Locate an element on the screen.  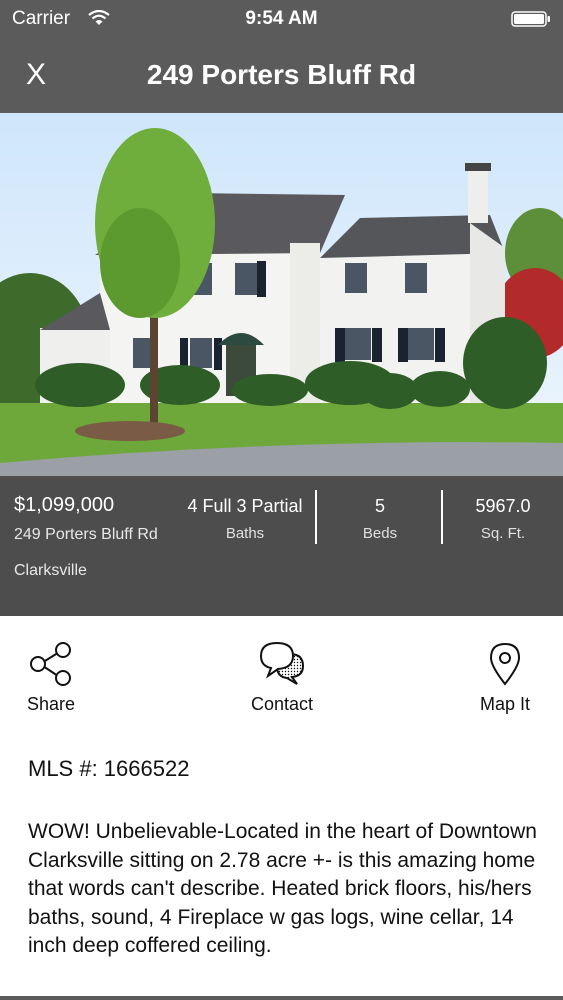
beds-stat: 5 Beds is located at coordinates (380, 519).